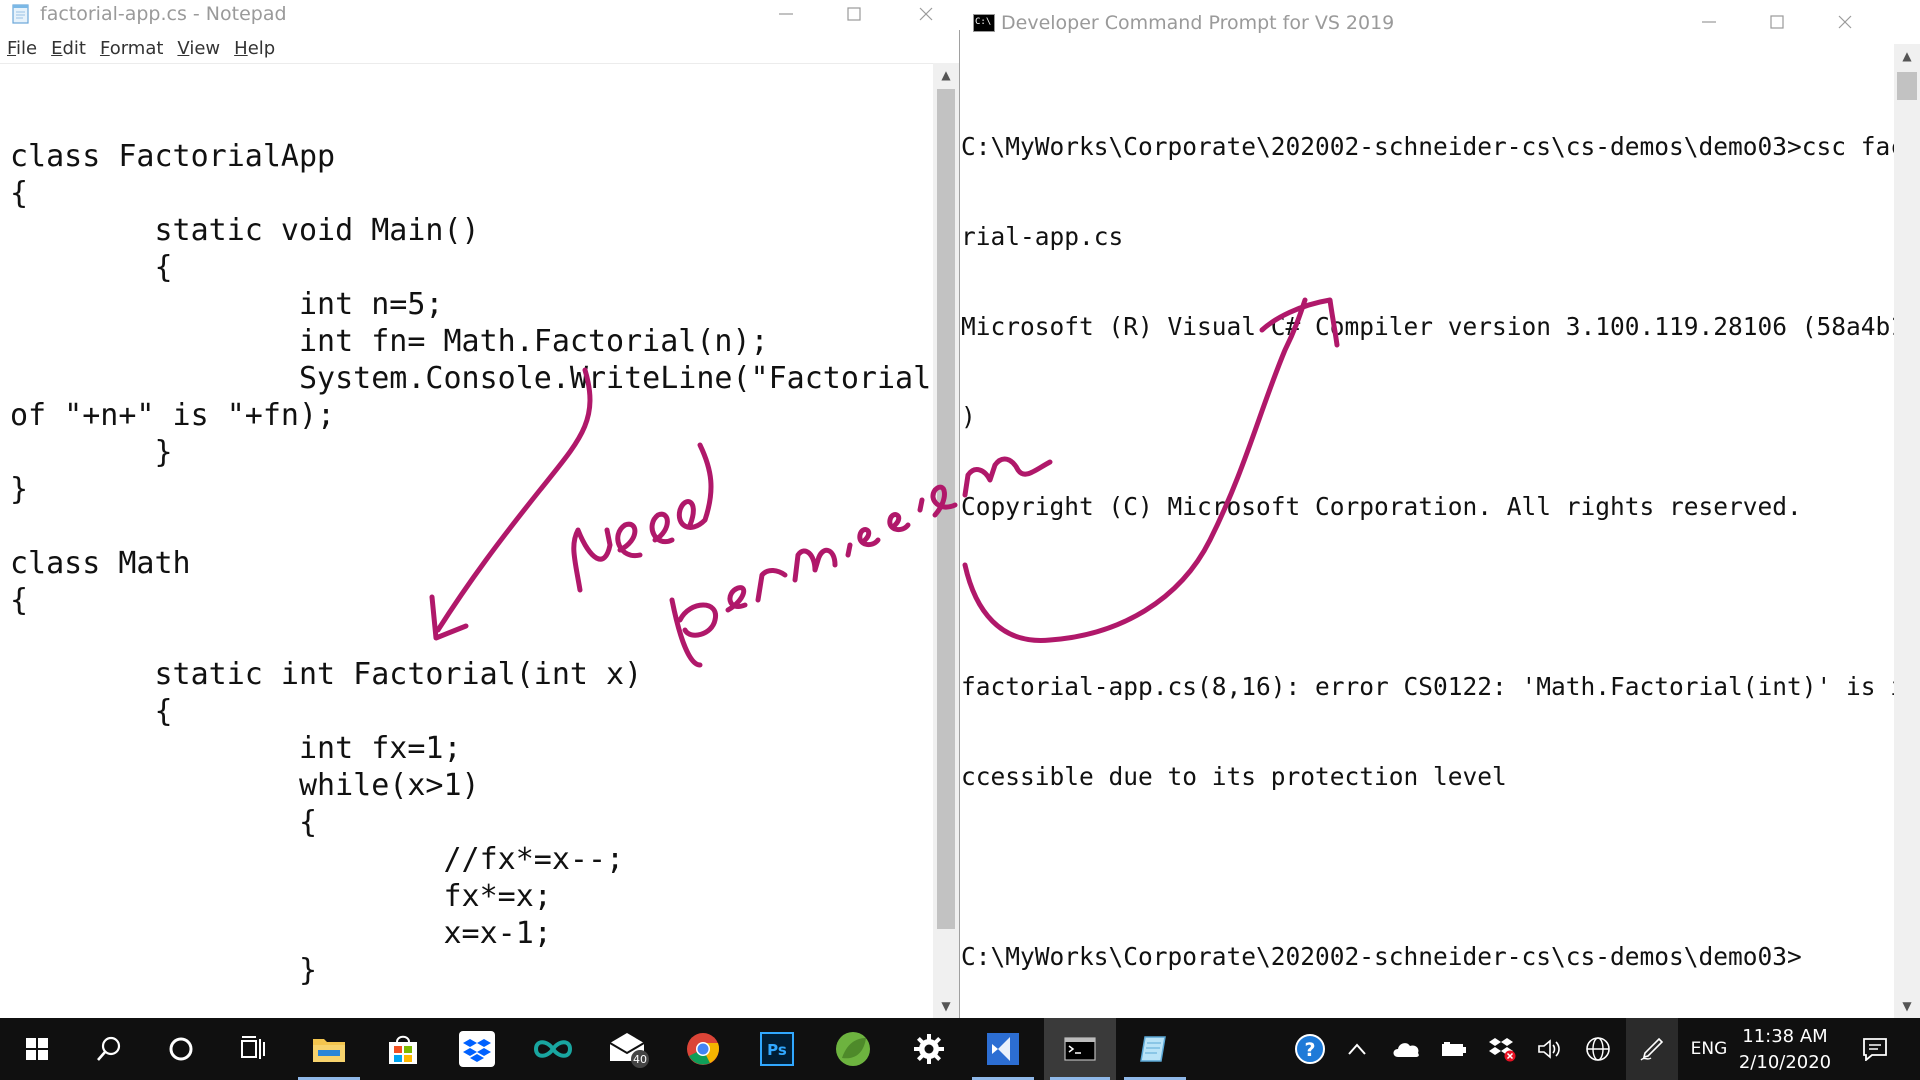 Image resolution: width=1920 pixels, height=1080 pixels. I want to click on action-center-button, so click(1875, 1049).